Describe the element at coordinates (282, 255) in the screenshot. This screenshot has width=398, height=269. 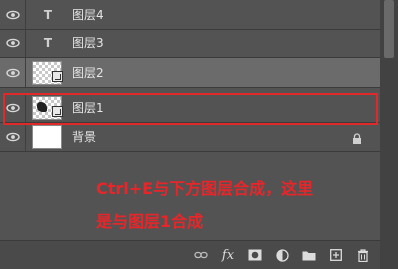
I see `adjustment-icon` at that location.